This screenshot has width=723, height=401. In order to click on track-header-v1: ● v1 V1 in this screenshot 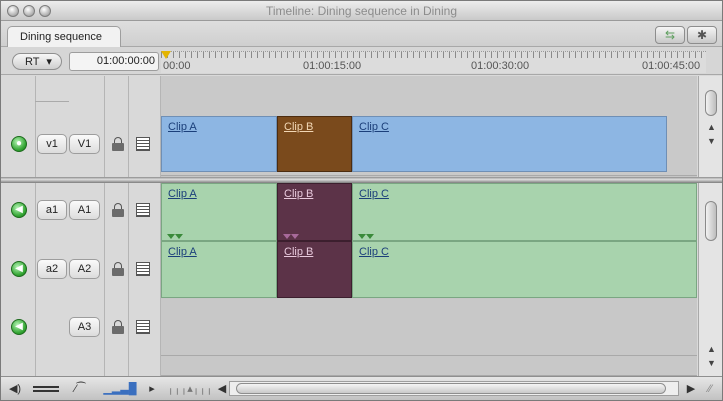, I will do `click(80, 146)`.